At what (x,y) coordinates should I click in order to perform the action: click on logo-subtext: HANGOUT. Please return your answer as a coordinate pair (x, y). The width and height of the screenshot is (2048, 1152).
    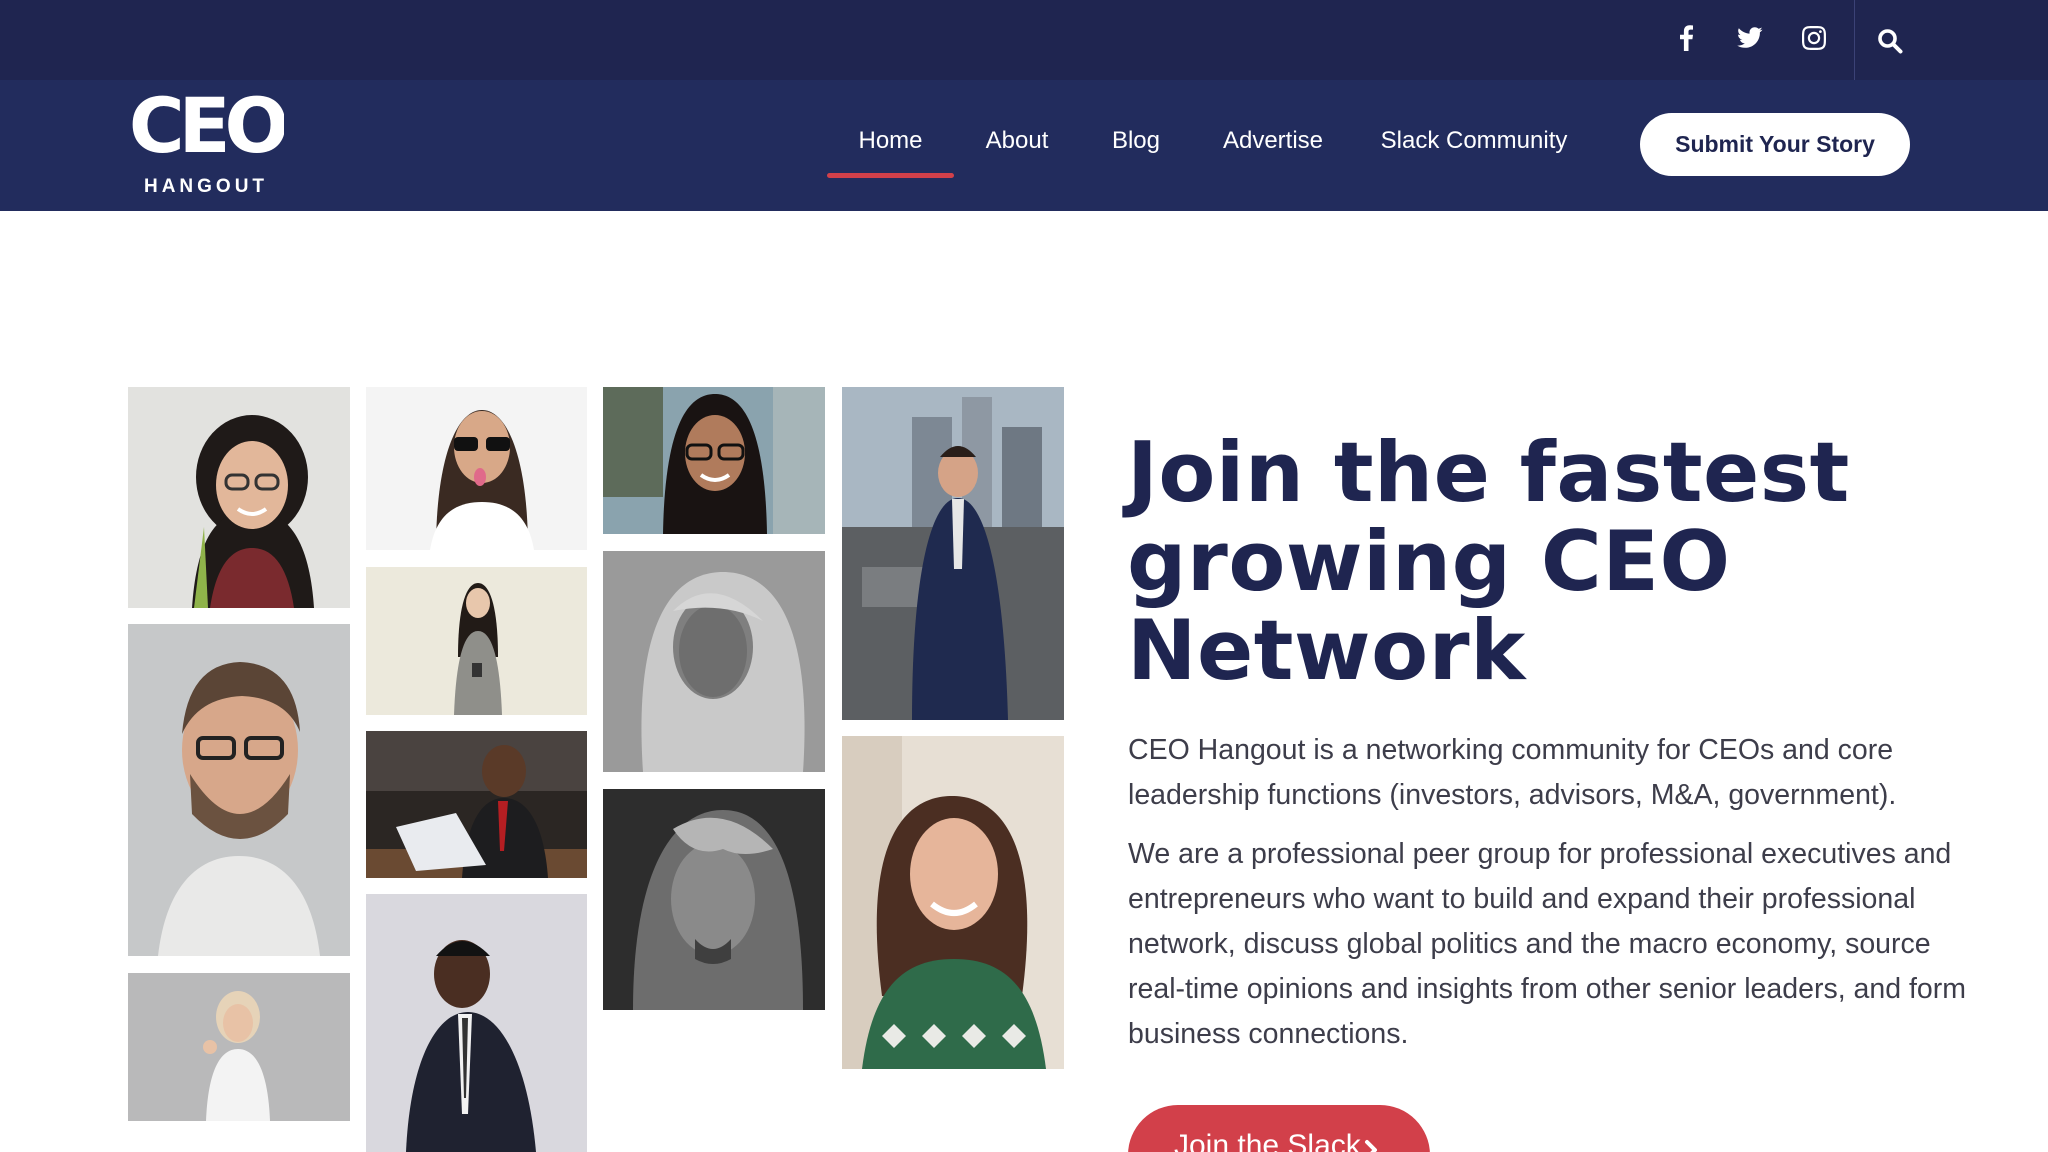
    Looking at the image, I should click on (206, 186).